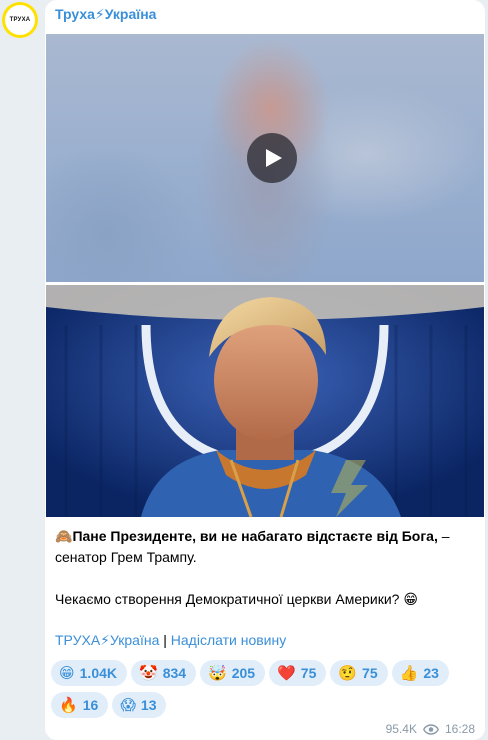 Image resolution: width=488 pixels, height=740 pixels. I want to click on avatar-logo: ТРУХА, so click(20, 20).